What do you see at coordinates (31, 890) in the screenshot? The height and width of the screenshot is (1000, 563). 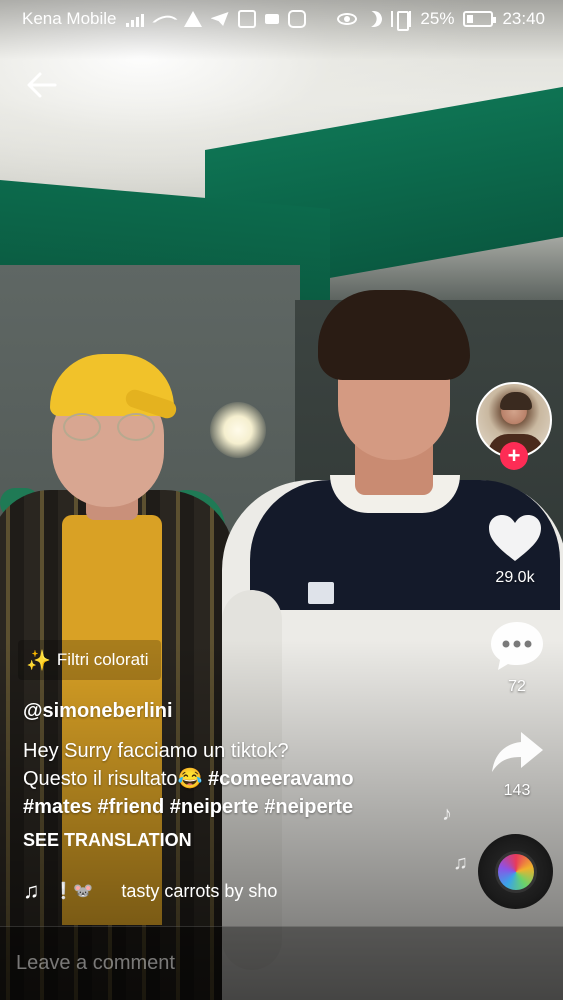 I see `music-note-icon: ♫` at bounding box center [31, 890].